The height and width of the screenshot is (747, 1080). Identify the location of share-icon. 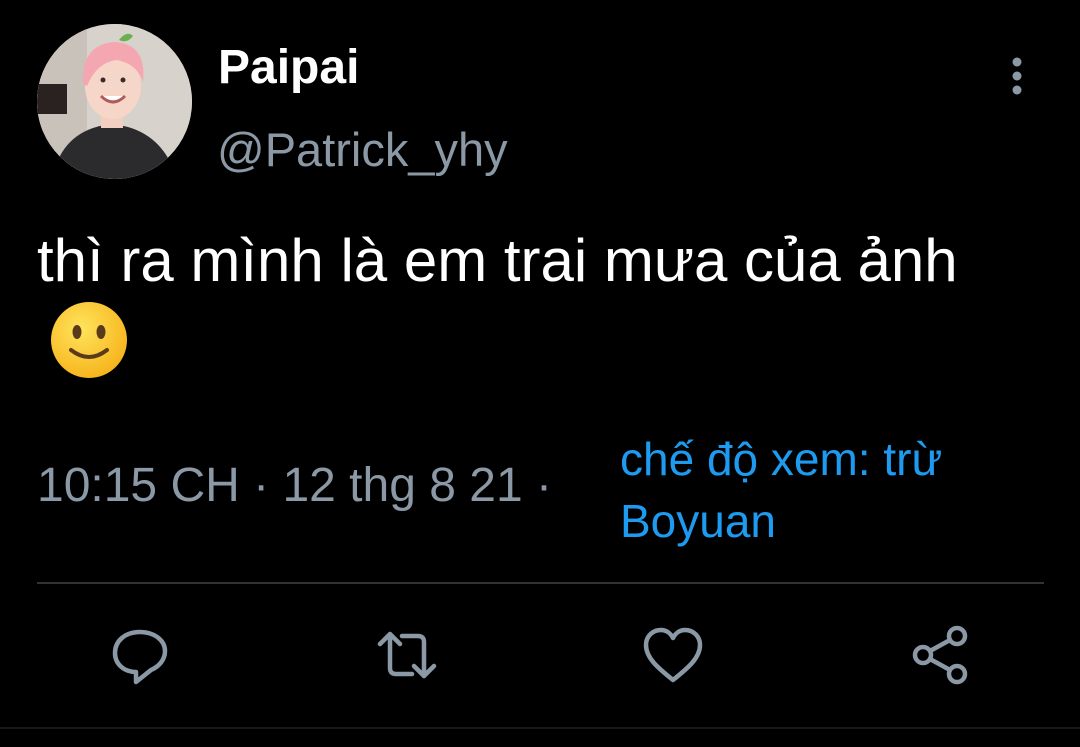
(940, 655).